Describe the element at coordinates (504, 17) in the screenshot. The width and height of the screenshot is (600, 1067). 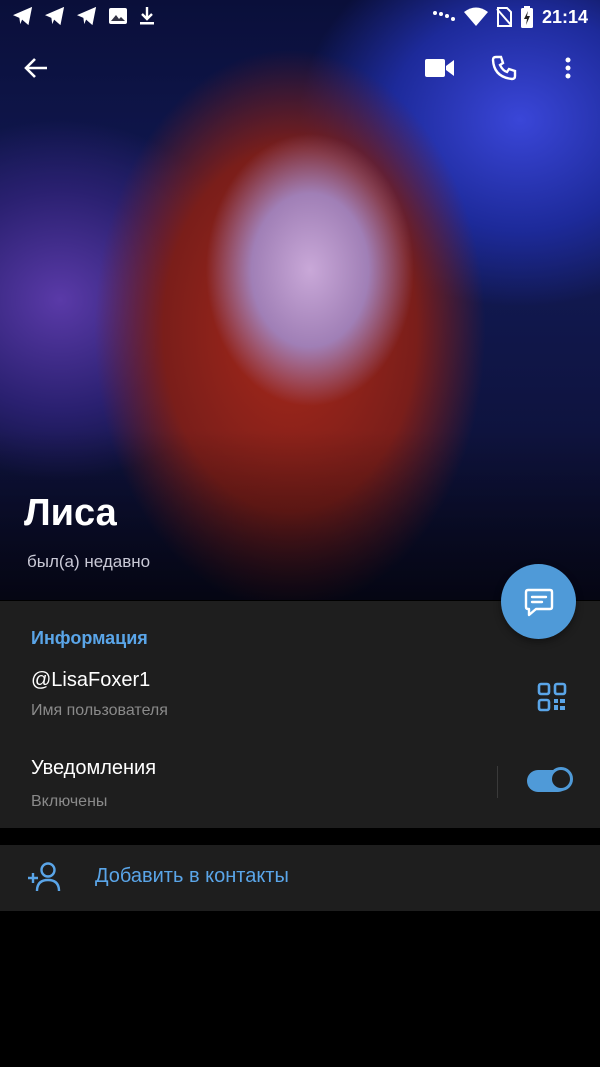
I see `no-sim-icon` at that location.